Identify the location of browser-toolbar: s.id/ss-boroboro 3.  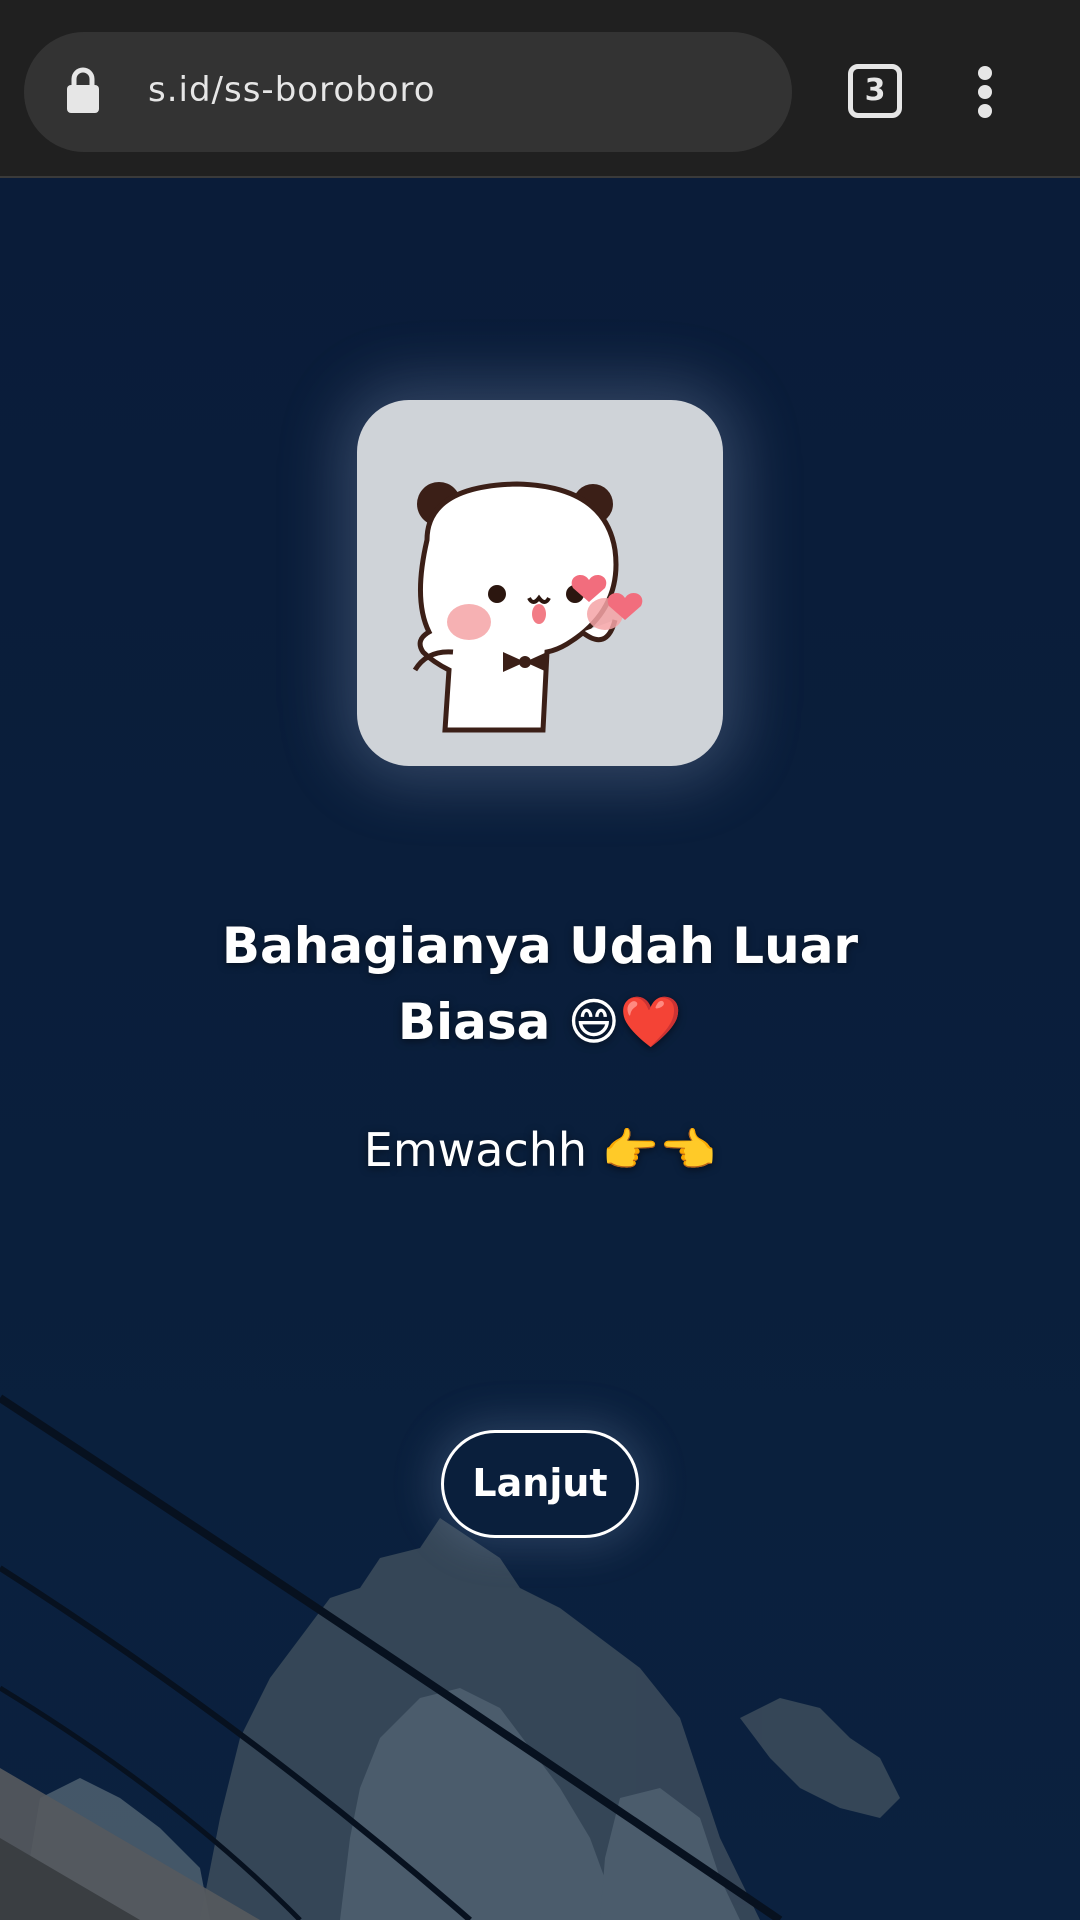
(540, 89).